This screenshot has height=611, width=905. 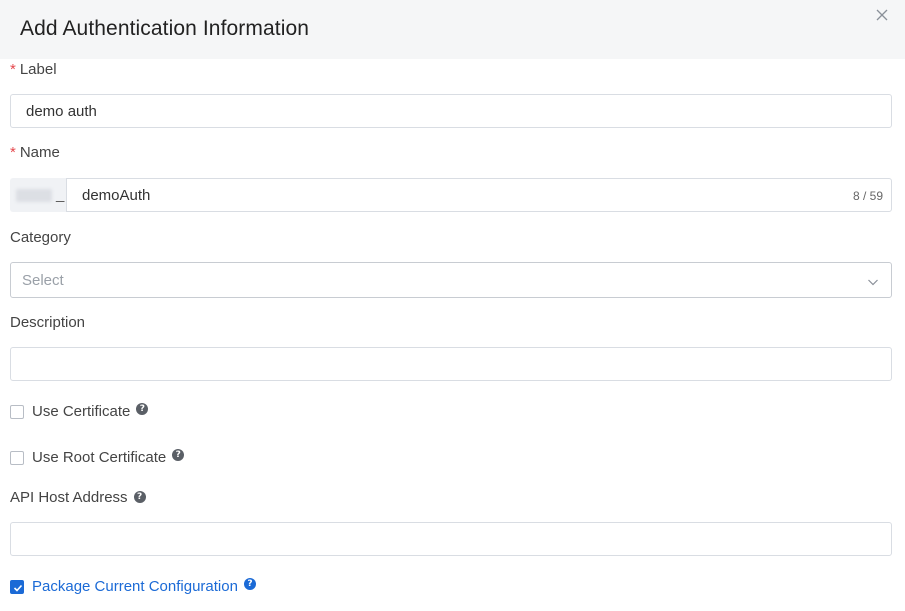 What do you see at coordinates (39, 152) in the screenshot?
I see `name-field-label-text: Name` at bounding box center [39, 152].